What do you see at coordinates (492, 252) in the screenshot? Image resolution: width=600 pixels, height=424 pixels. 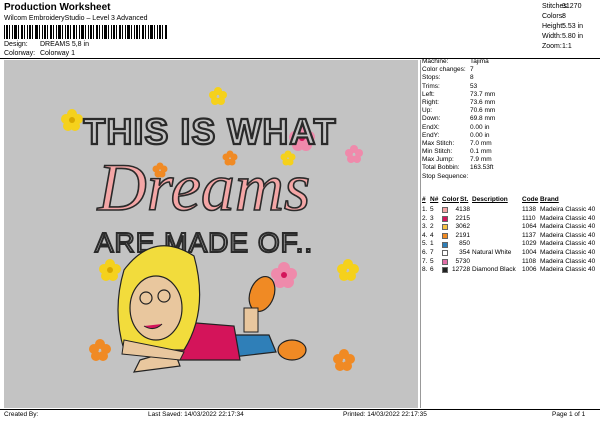 I see `cell-description: Natural White` at bounding box center [492, 252].